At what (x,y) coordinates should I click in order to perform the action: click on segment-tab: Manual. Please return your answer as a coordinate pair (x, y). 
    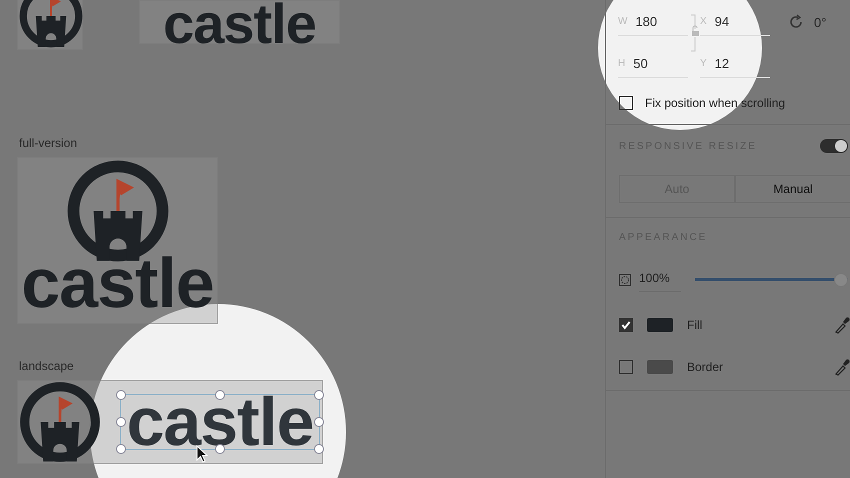
    Looking at the image, I should click on (792, 189).